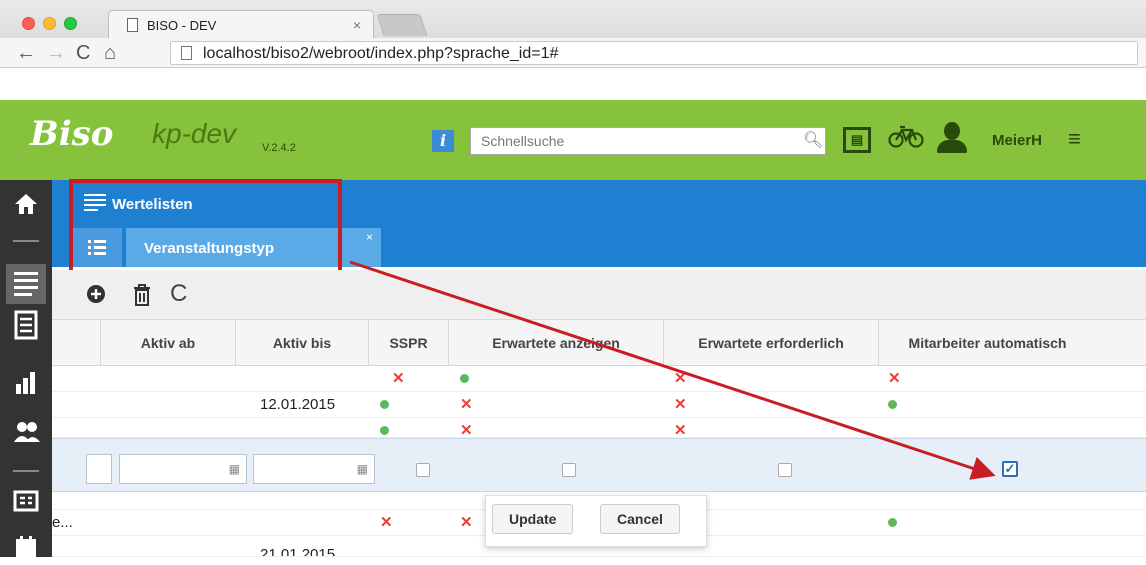 This screenshot has height=565, width=1146. What do you see at coordinates (83, 53) in the screenshot?
I see `reload-icon: C` at bounding box center [83, 53].